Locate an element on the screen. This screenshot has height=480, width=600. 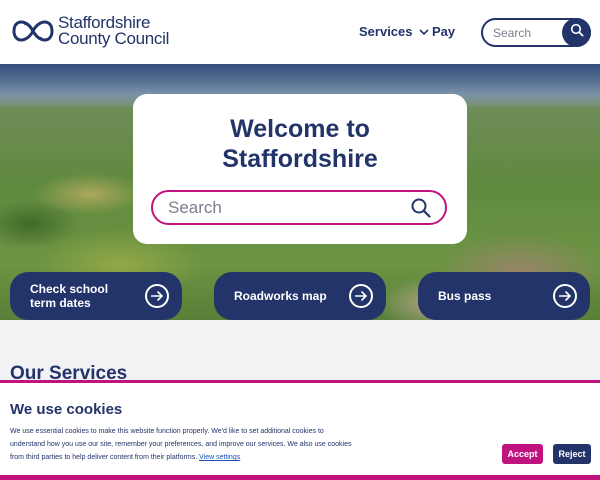
header-search-button is located at coordinates (576, 32).